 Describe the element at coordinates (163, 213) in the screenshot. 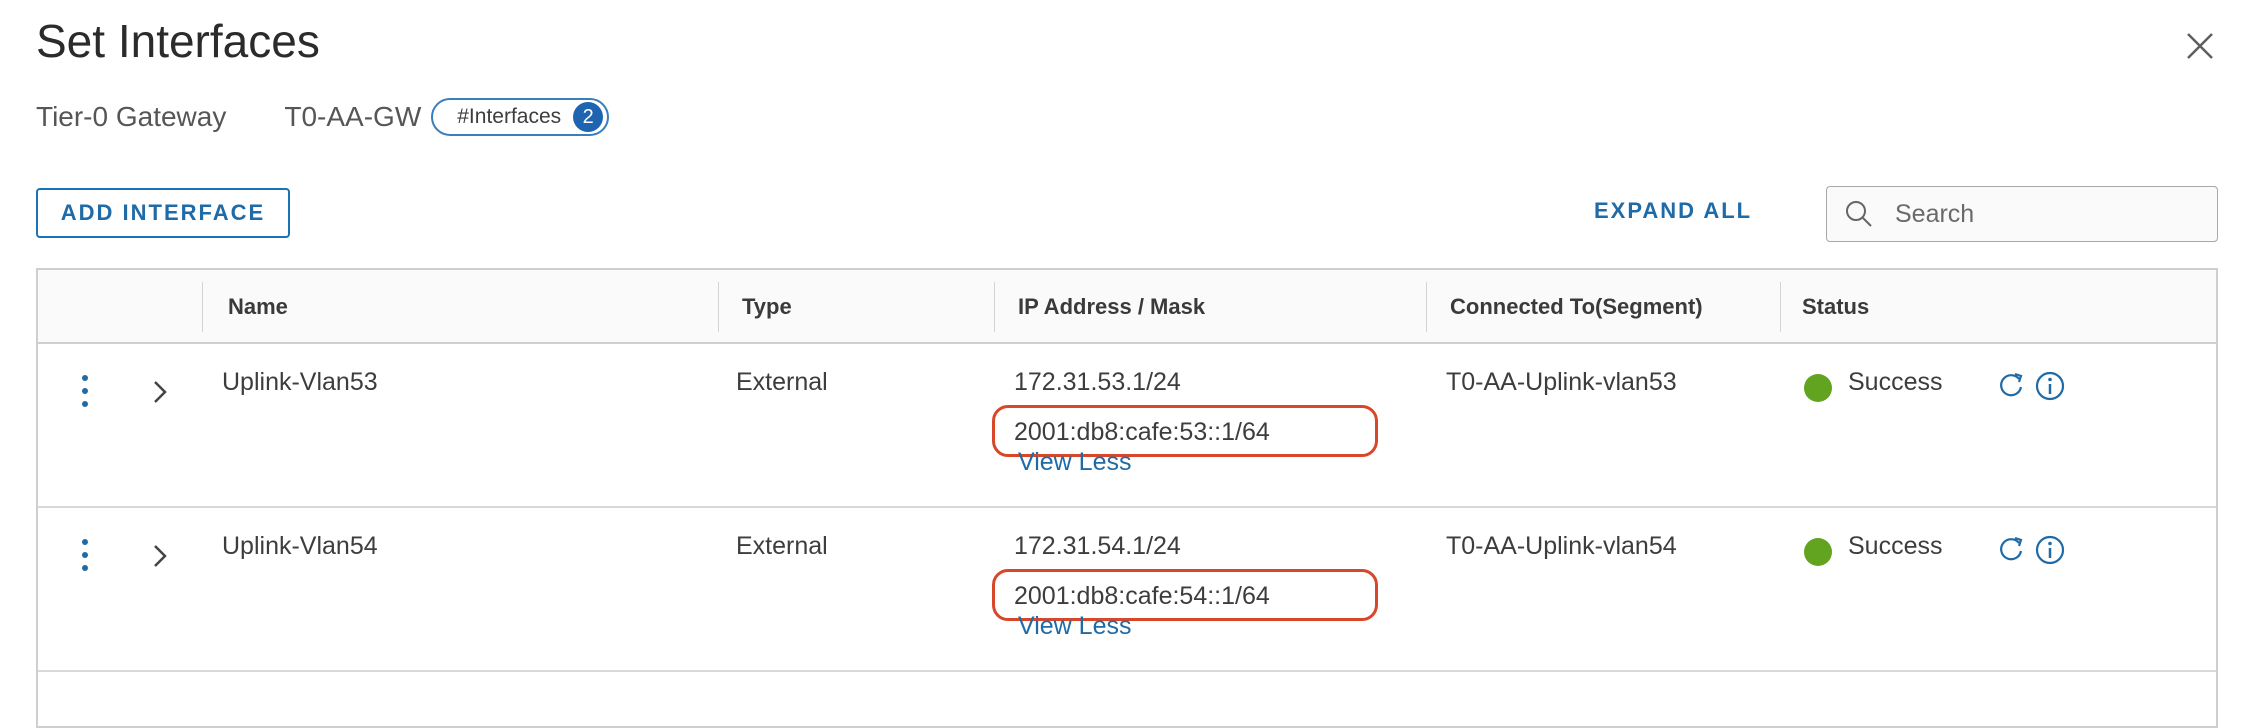

I see `add-interface-button: ADD INTERFACE` at that location.